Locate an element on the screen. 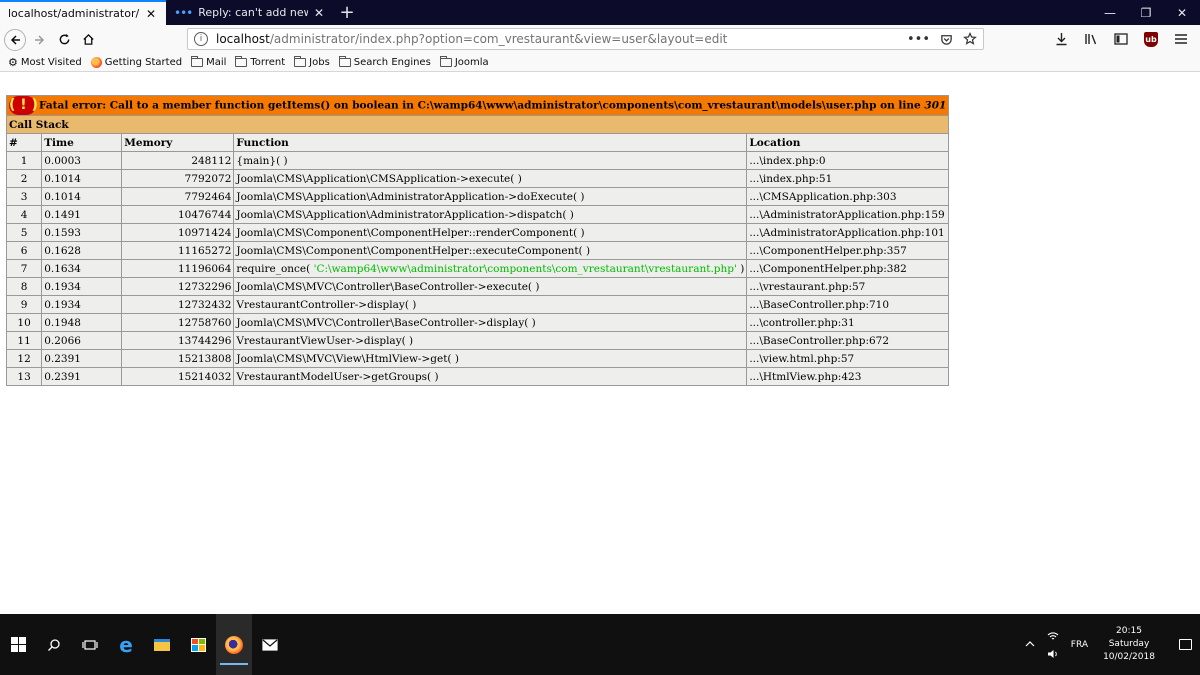 Image resolution: width=1200 pixels, height=675 pixels. back-arrow-icon is located at coordinates (15, 39).